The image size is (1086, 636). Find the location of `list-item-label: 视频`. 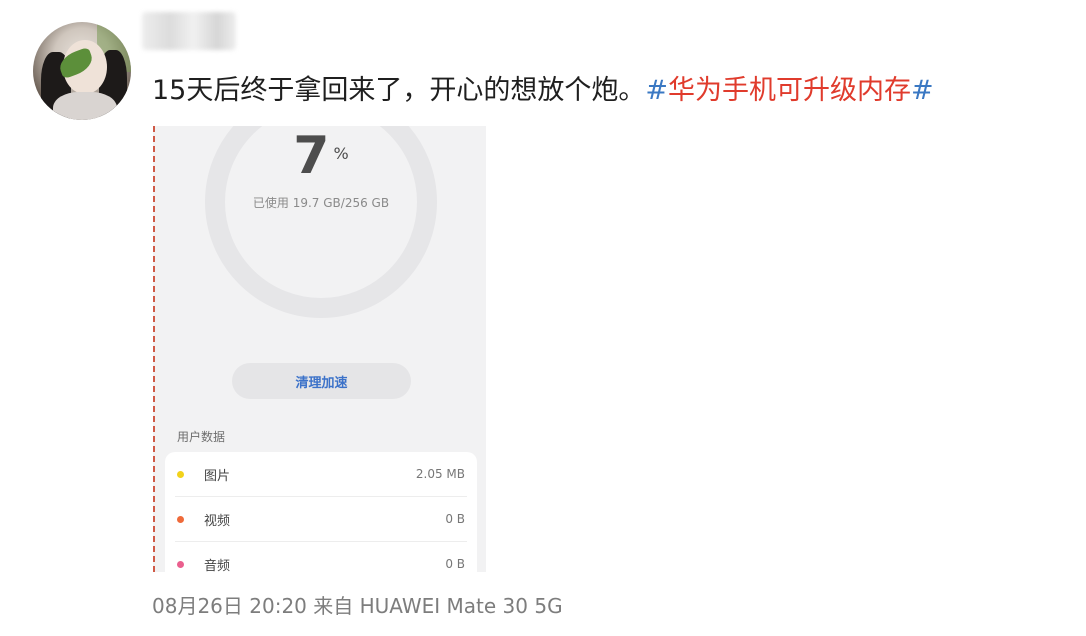

list-item-label: 视频 is located at coordinates (217, 521).